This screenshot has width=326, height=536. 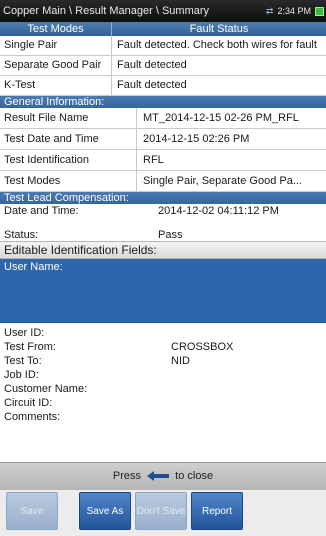 I want to click on user-name-field: User Name:, so click(x=163, y=291).